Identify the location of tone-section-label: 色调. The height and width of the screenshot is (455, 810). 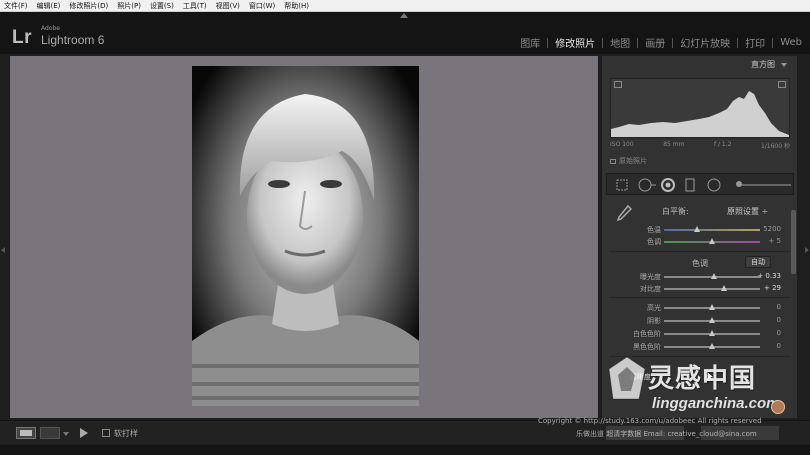
(700, 263).